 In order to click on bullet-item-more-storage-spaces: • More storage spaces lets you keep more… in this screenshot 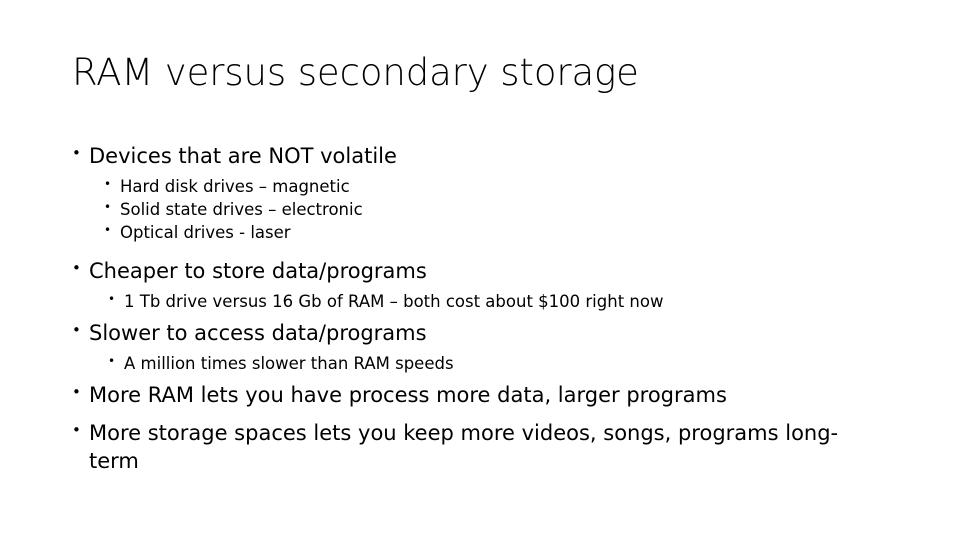, I will do `click(480, 447)`.